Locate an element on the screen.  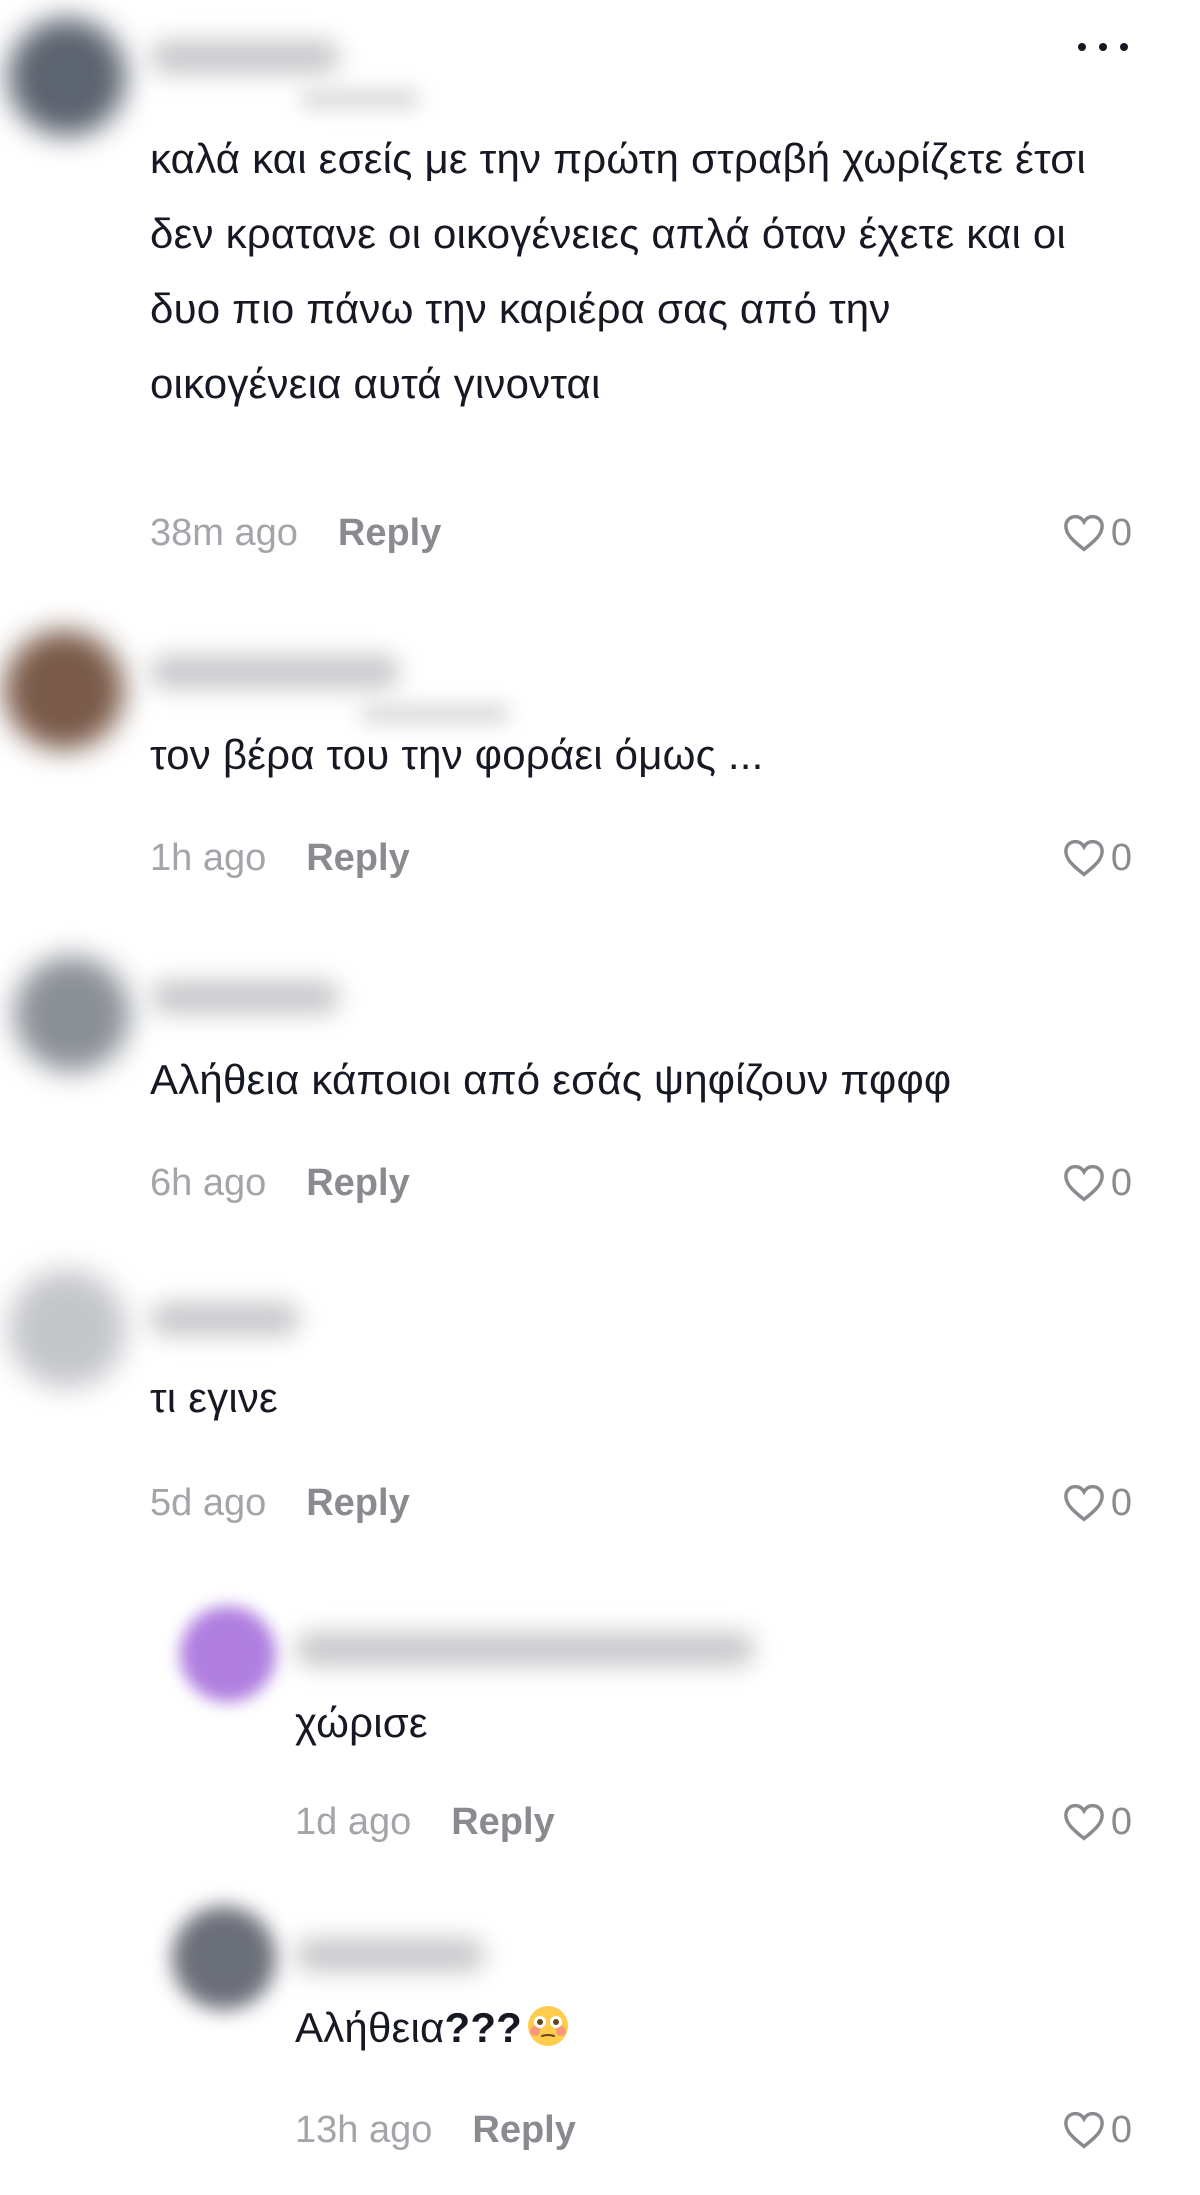
comment-item: τι εγινε 5d ago Reply 0 is located at coordinates (600, 1410).